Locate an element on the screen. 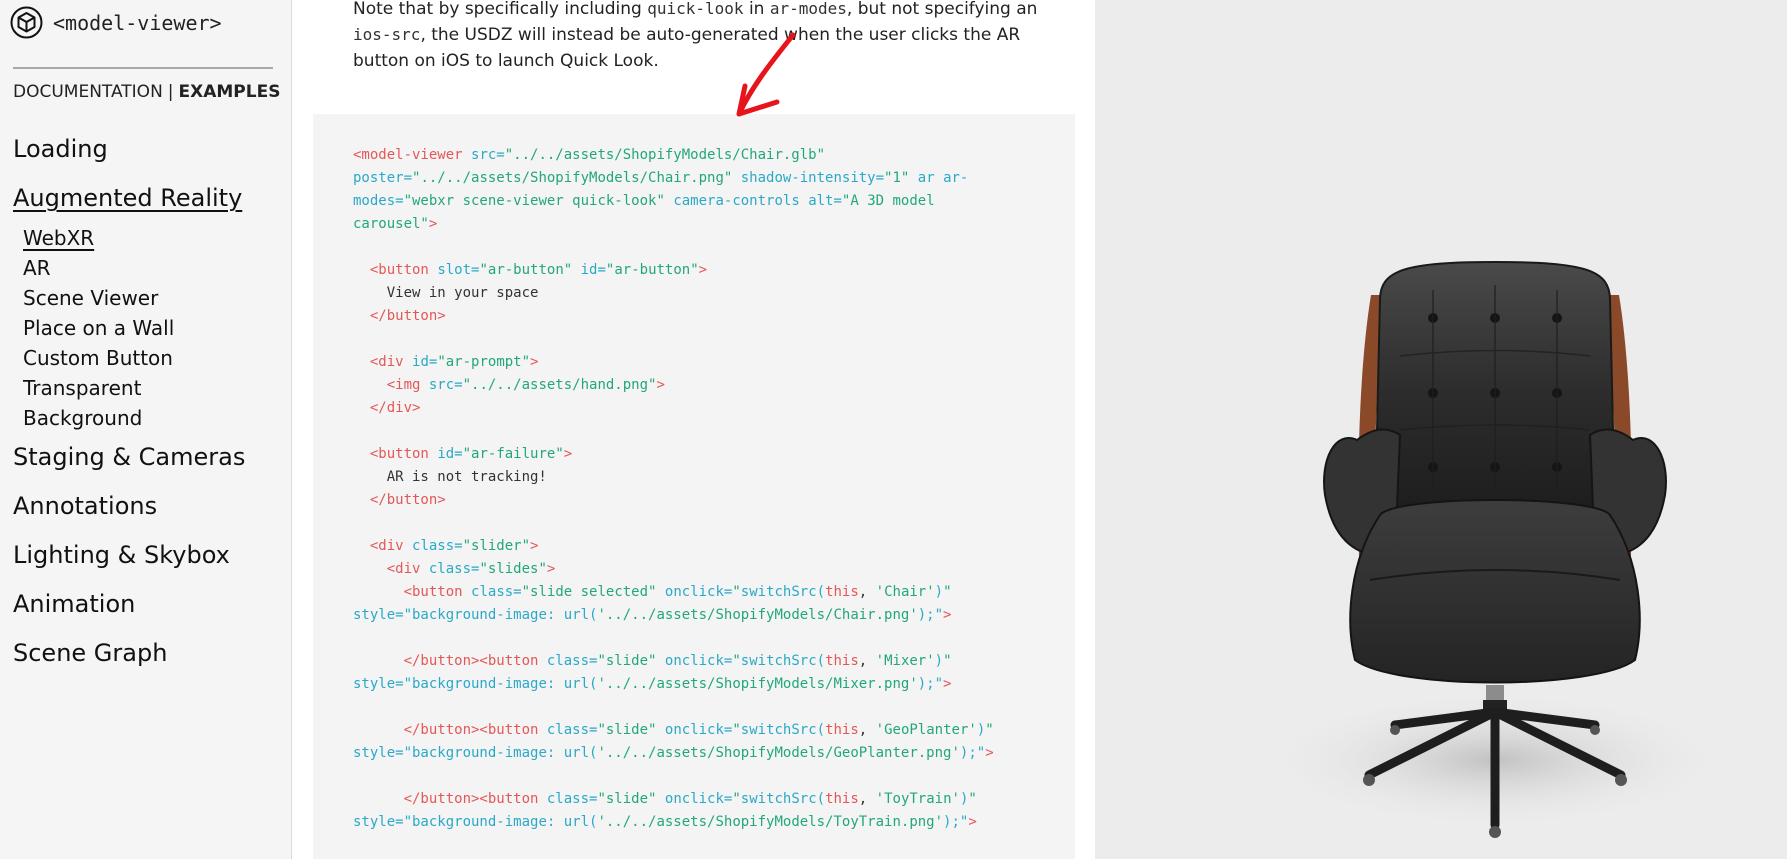 The width and height of the screenshot is (1787, 859). sidebar-item-scene-graph: Scene Graph is located at coordinates (129, 662).